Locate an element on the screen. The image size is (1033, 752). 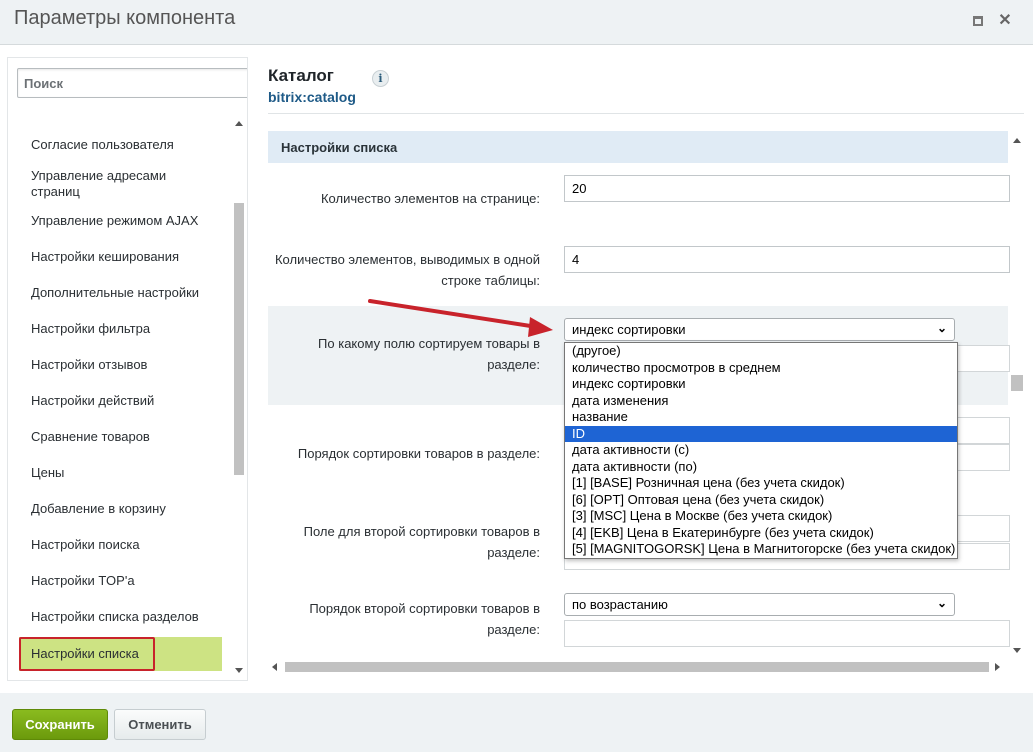
scroll-right-icon is located at coordinates (997, 667).